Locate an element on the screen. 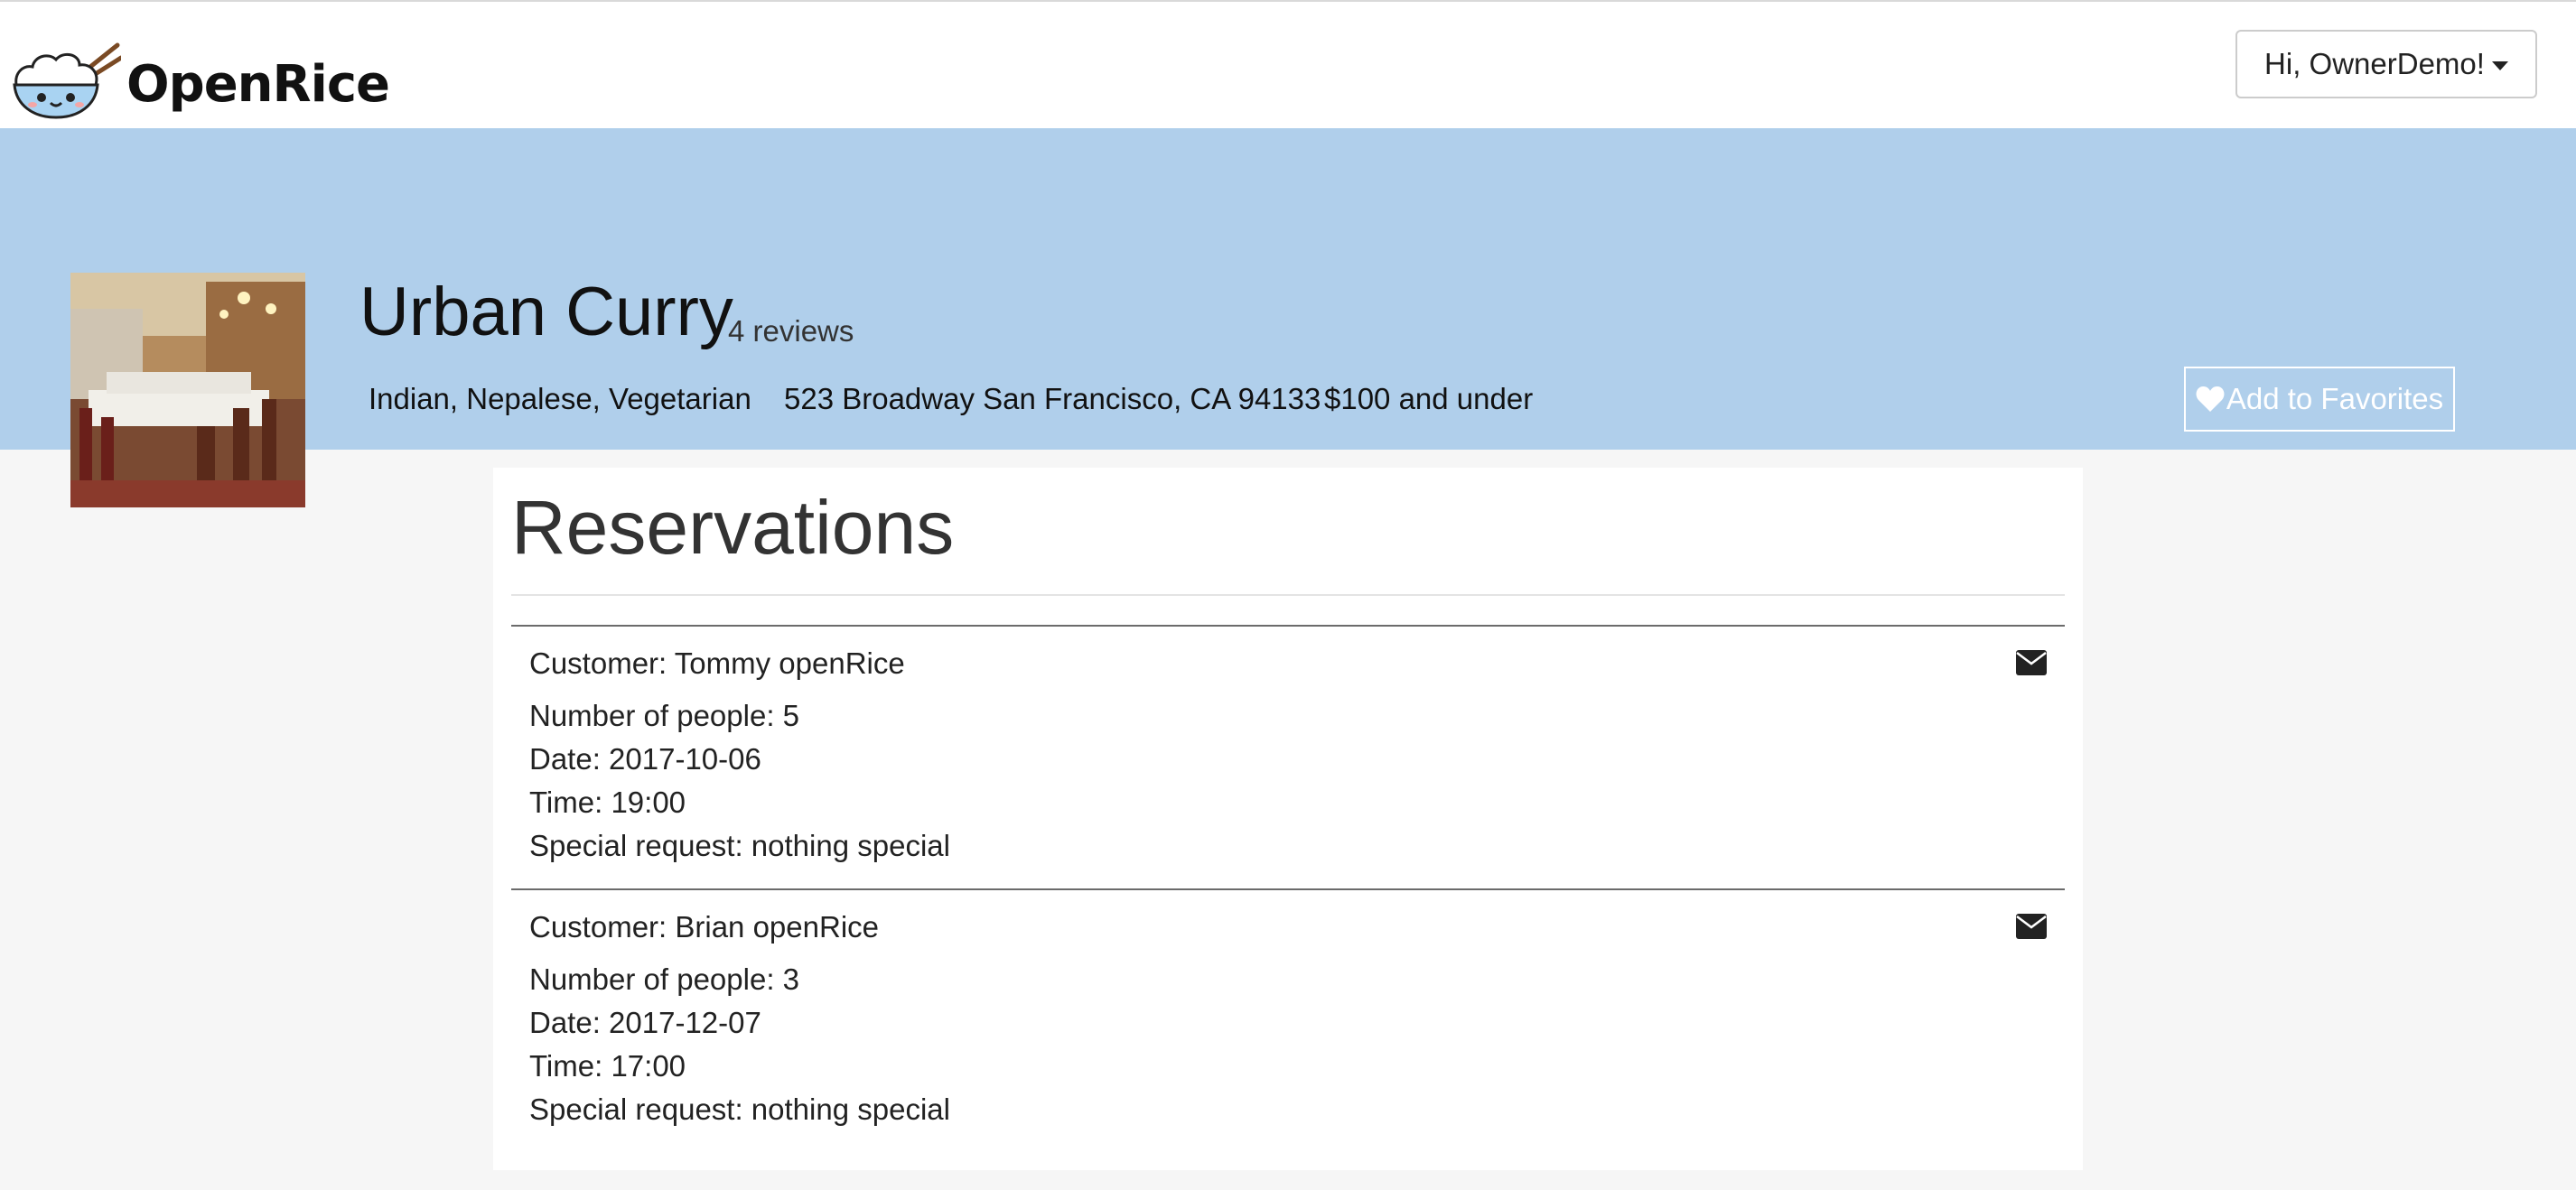  reservation-time: Time: 19:00 is located at coordinates (607, 802).